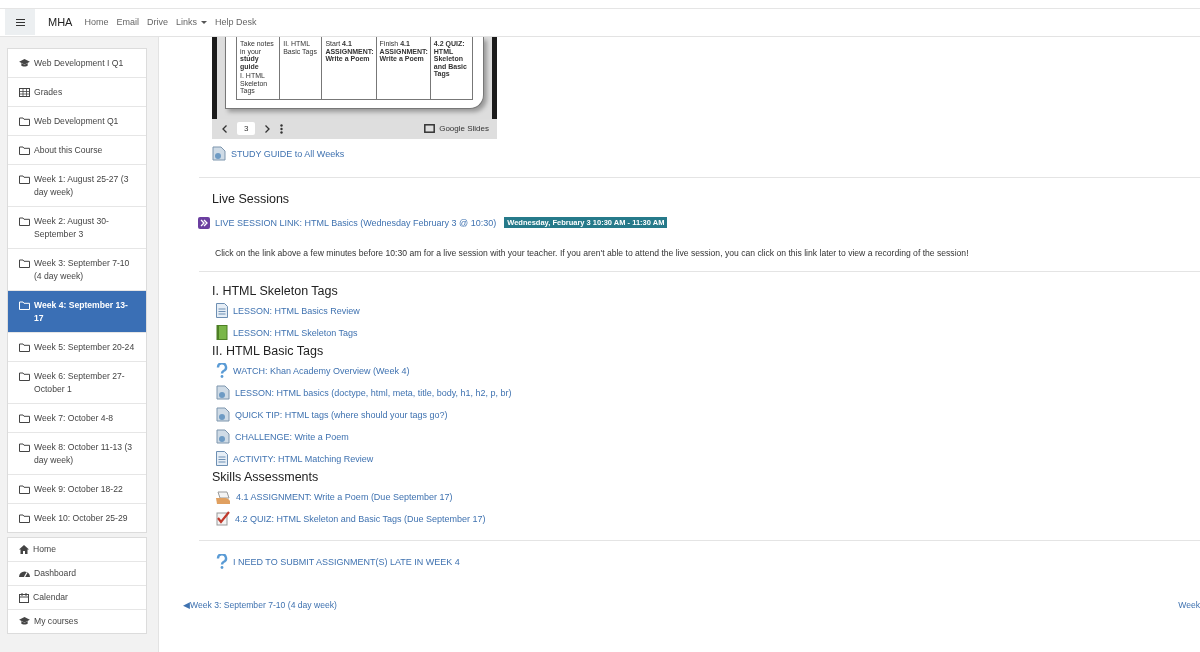  Describe the element at coordinates (157, 22) in the screenshot. I see `nav-link: Drive` at that location.